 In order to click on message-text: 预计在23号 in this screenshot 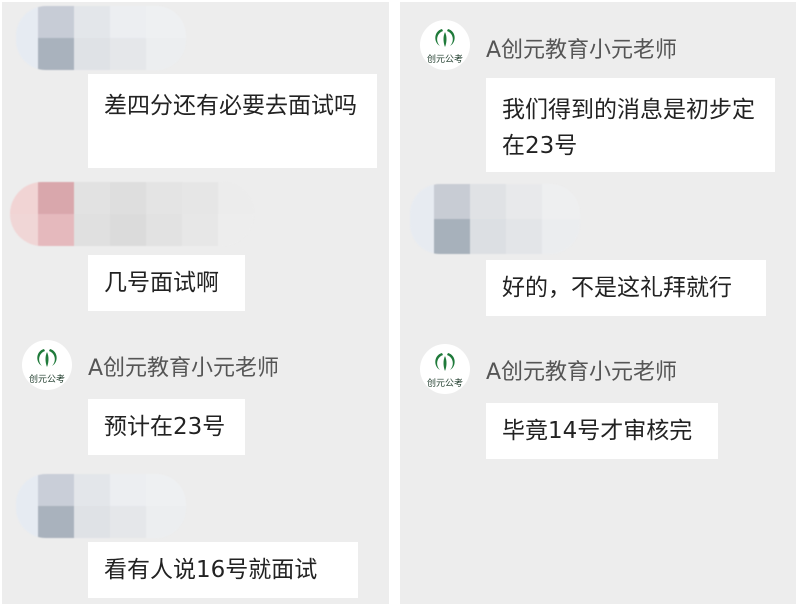, I will do `click(165, 427)`.